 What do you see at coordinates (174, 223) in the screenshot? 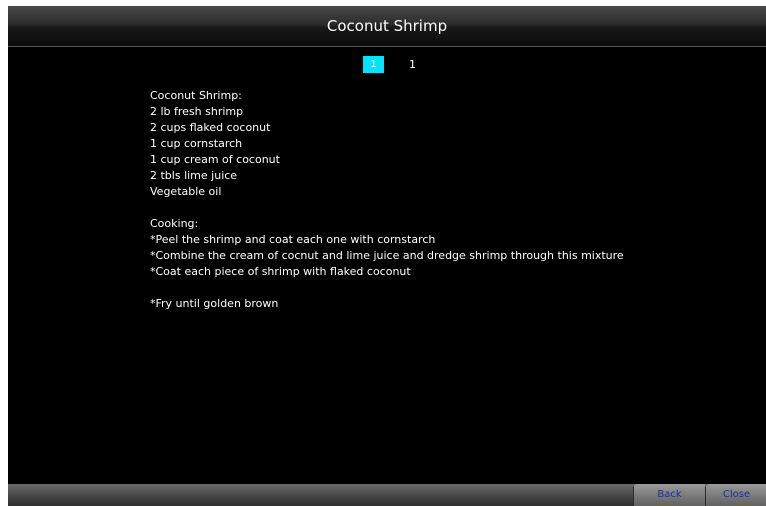
I see `recipe-line: Cooking:` at bounding box center [174, 223].